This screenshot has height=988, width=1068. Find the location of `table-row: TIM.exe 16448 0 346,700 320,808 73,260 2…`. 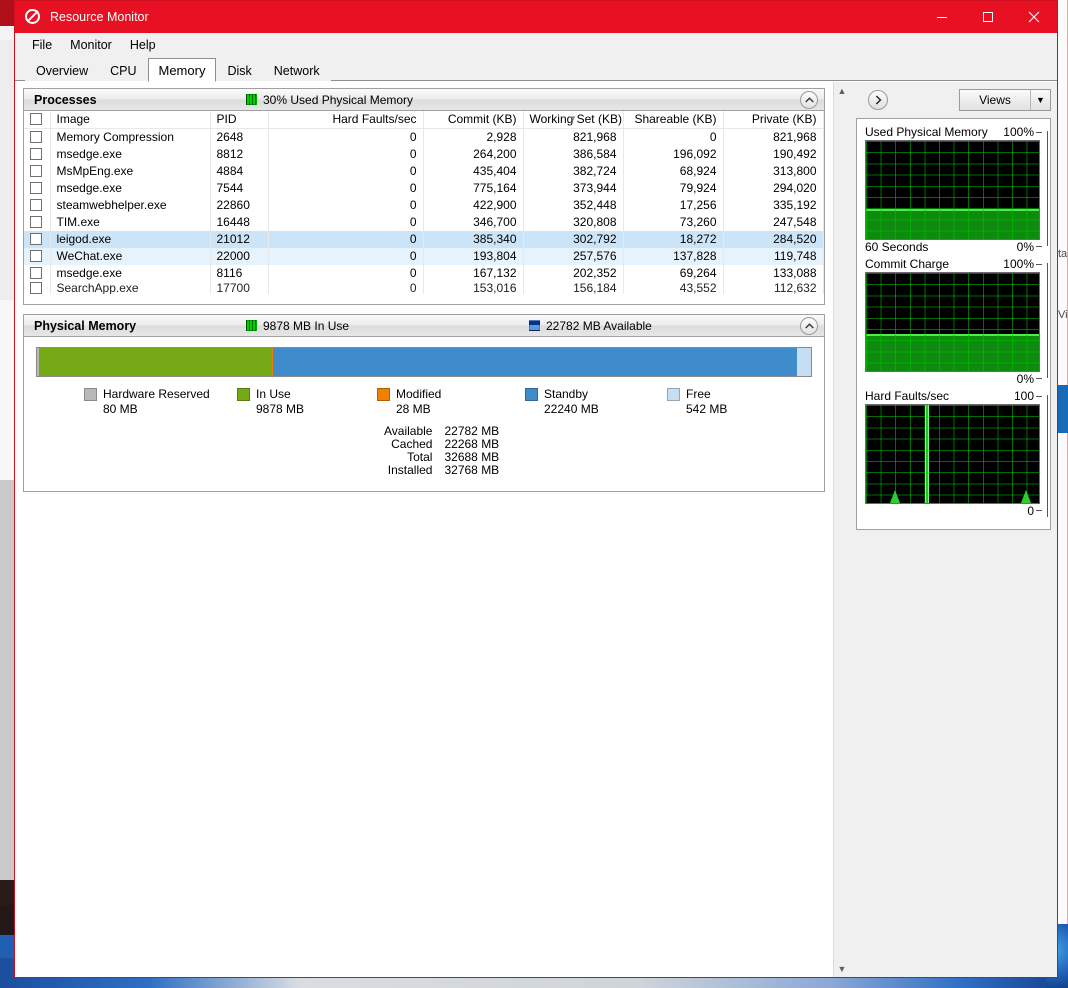

table-row: TIM.exe 16448 0 346,700 320,808 73,260 2… is located at coordinates (424, 222).